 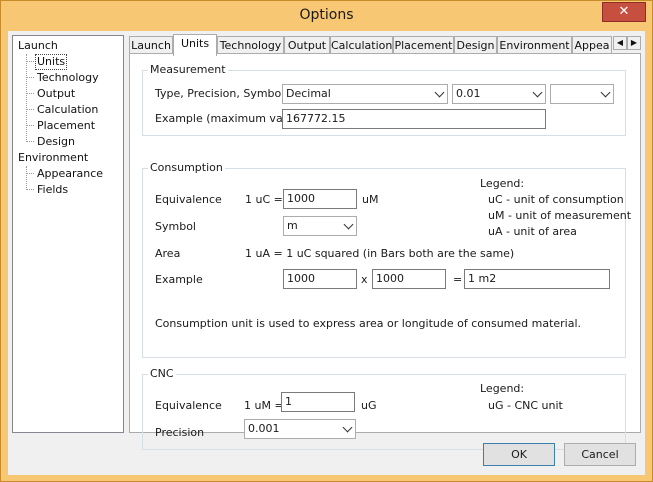 What do you see at coordinates (308, 93) in the screenshot?
I see `type-select-value: Decimal` at bounding box center [308, 93].